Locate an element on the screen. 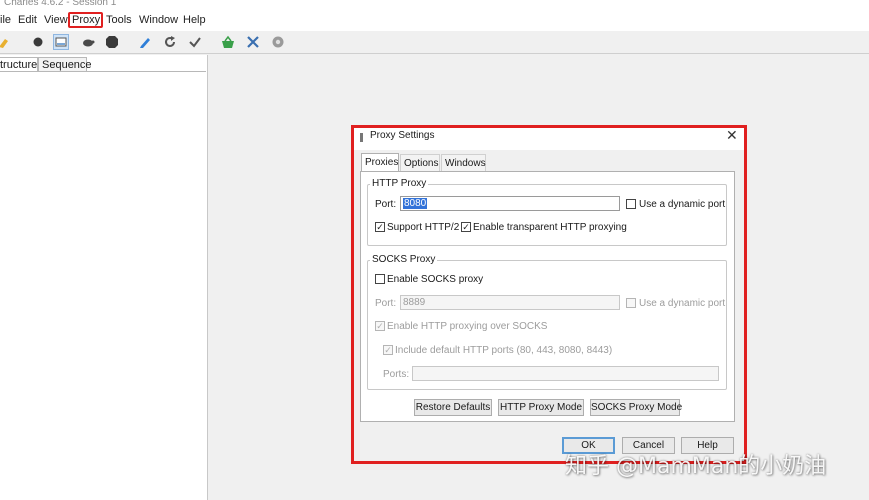 The image size is (869, 500). tab-structure: tructure is located at coordinates (19, 64).